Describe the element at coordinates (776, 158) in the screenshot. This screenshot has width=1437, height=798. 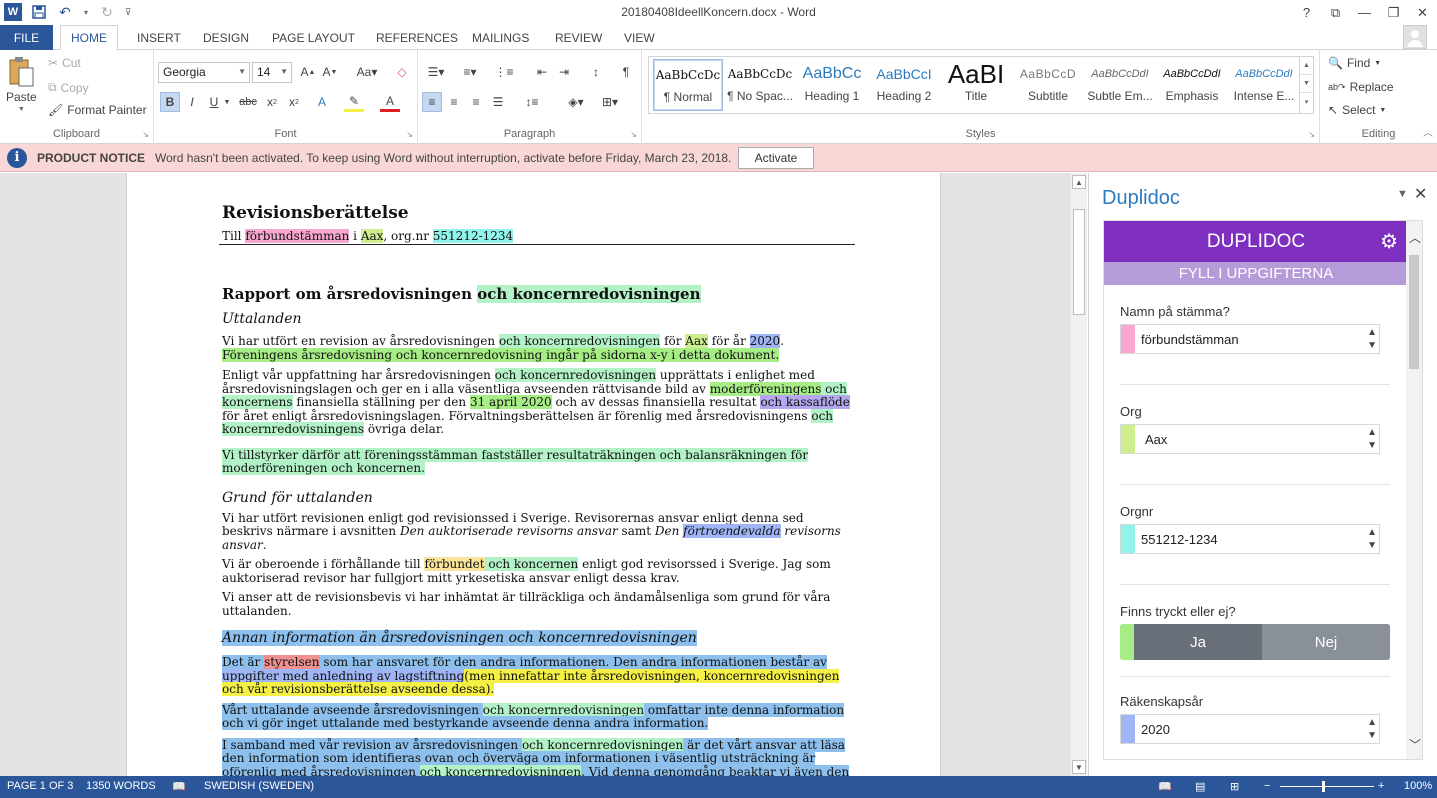
I see `activate-button: Activate` at that location.